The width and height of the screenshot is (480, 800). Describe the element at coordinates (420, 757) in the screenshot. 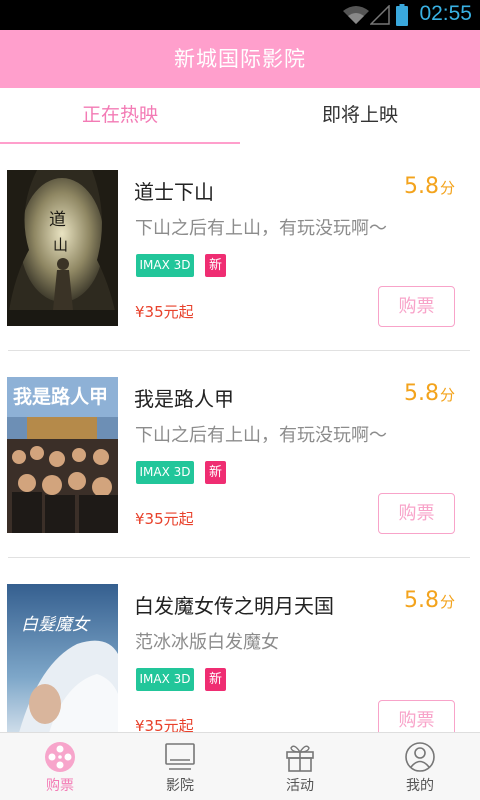

I see `user-icon` at that location.